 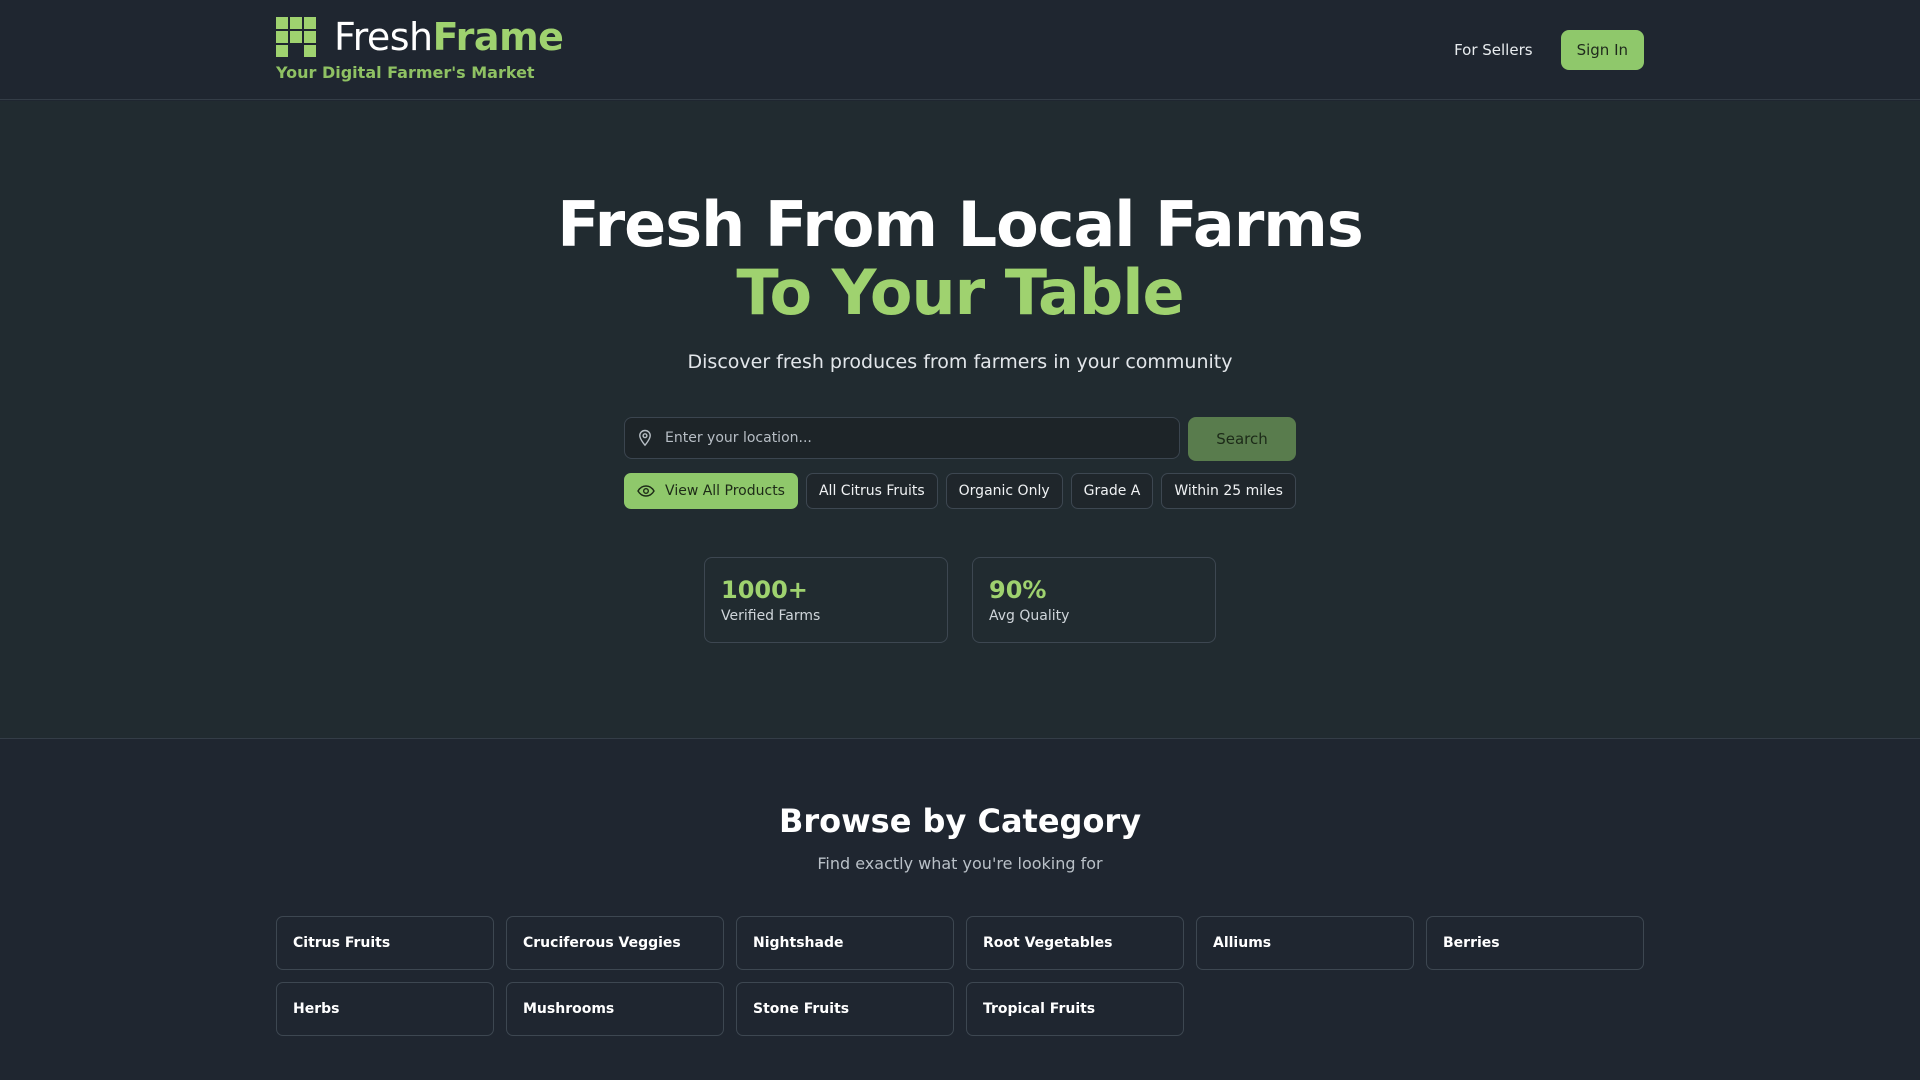 What do you see at coordinates (615, 1009) in the screenshot?
I see `category-mushrooms: Mushrooms` at bounding box center [615, 1009].